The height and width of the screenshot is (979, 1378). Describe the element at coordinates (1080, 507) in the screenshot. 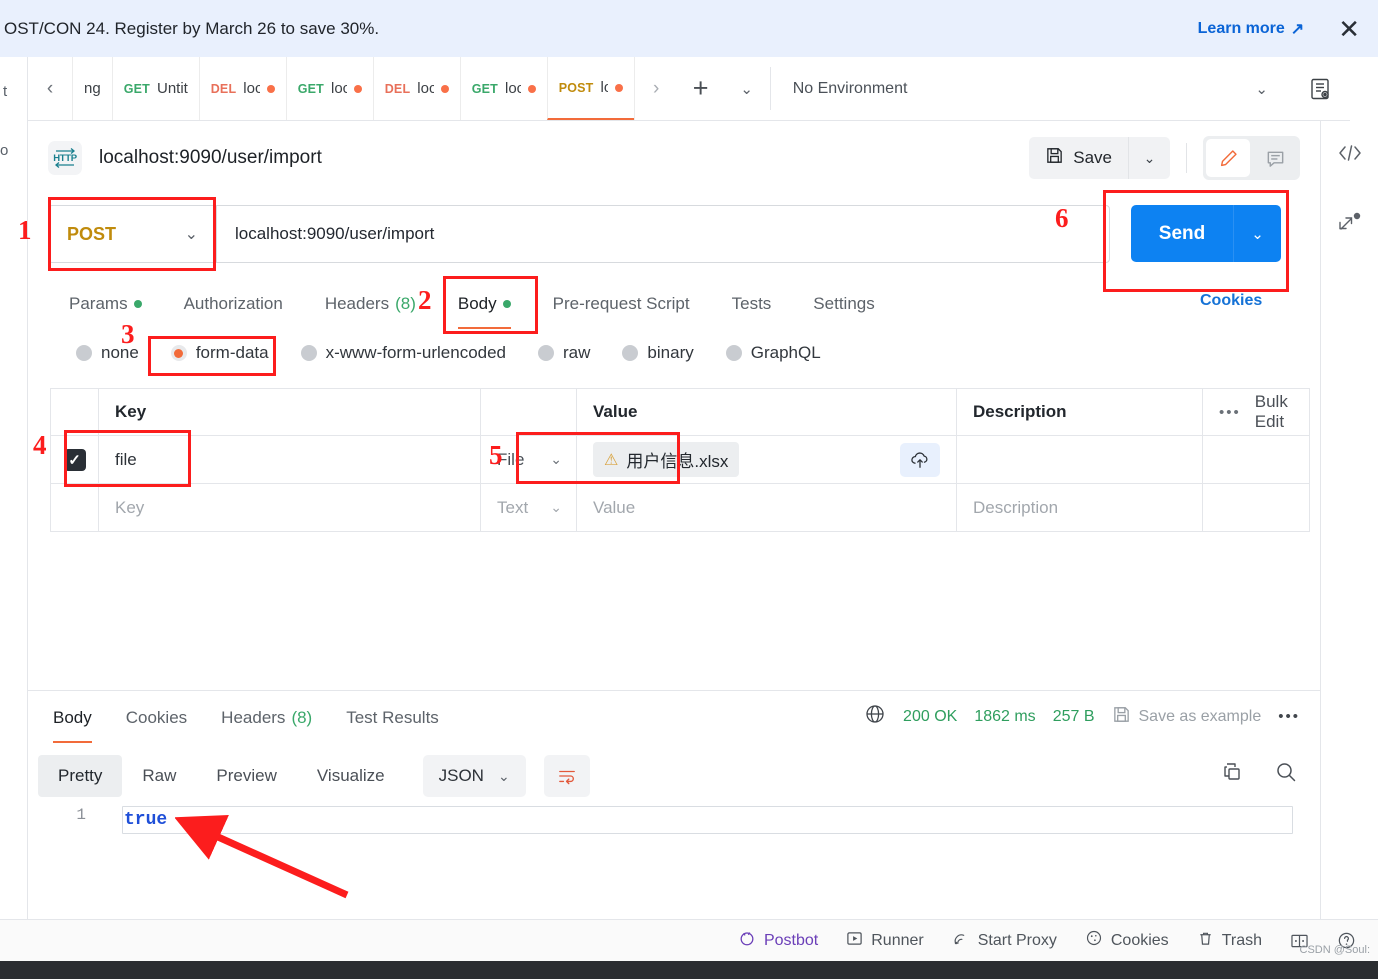

I see `row-description-input: Description` at that location.